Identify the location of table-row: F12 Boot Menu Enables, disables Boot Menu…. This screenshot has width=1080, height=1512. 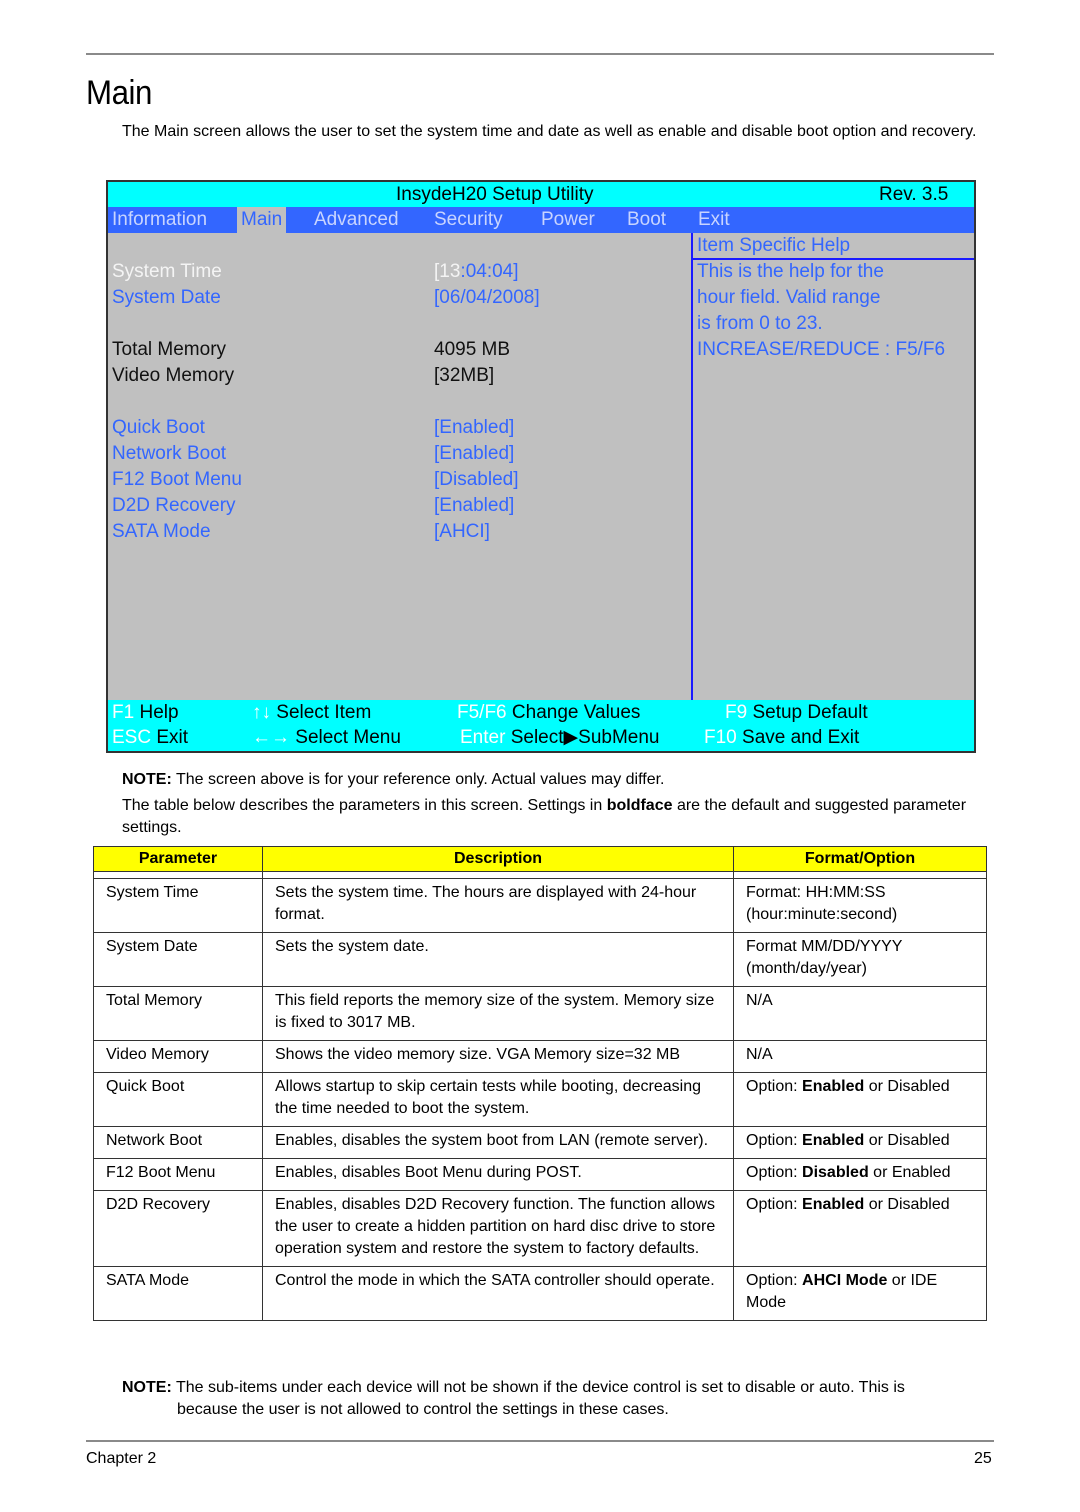
(540, 1174).